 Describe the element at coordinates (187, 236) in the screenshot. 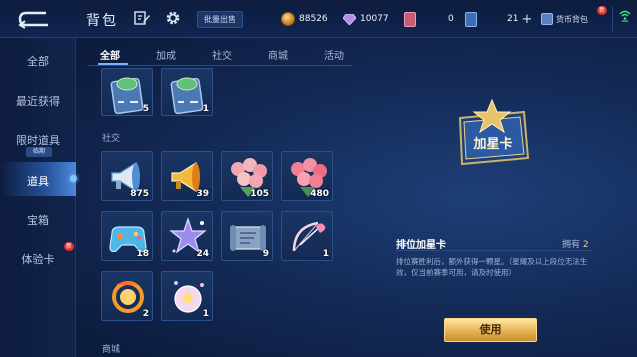

I see `inventory-item: 24` at that location.